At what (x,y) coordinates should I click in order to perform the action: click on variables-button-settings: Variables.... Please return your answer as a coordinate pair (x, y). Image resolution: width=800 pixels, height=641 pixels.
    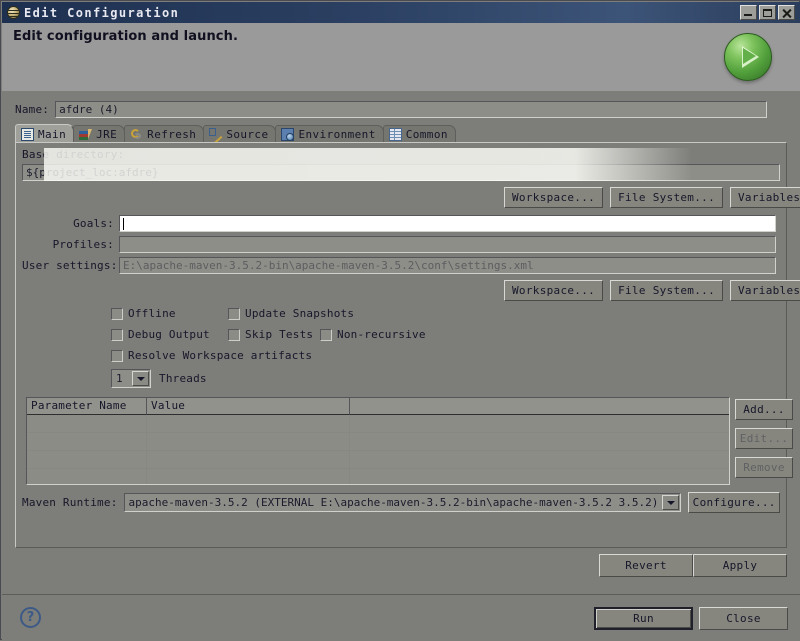
    Looking at the image, I should click on (765, 290).